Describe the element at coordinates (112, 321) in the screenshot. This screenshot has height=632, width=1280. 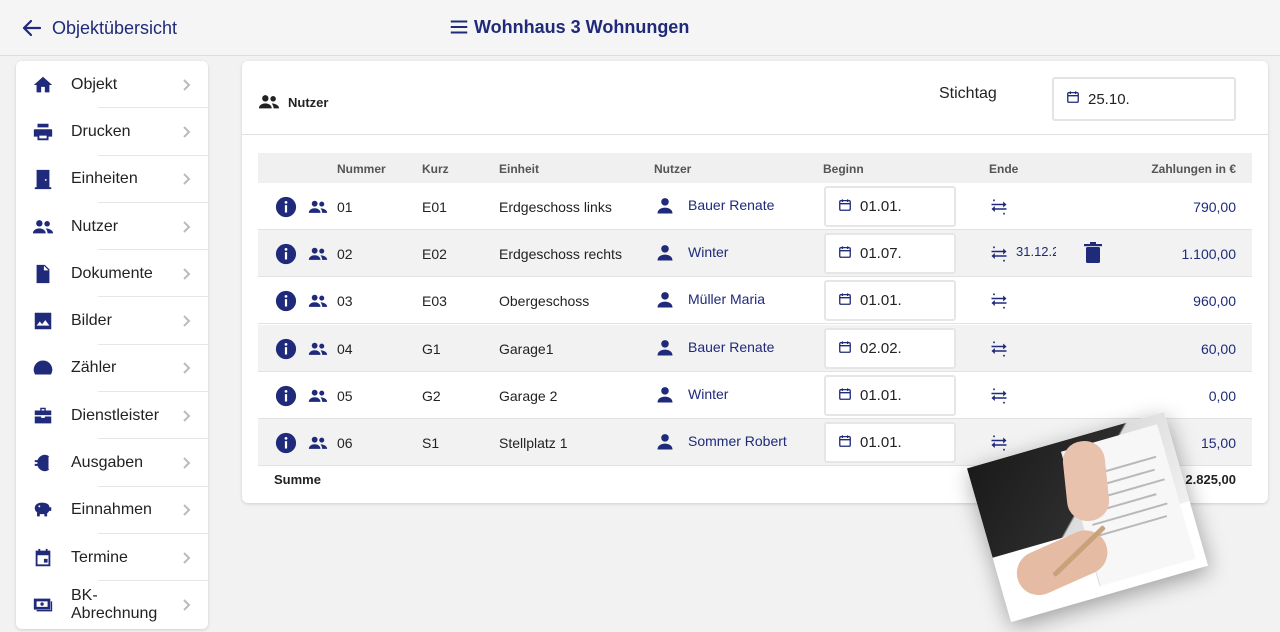
I see `sidebar-item-bilder: Bilder` at that location.